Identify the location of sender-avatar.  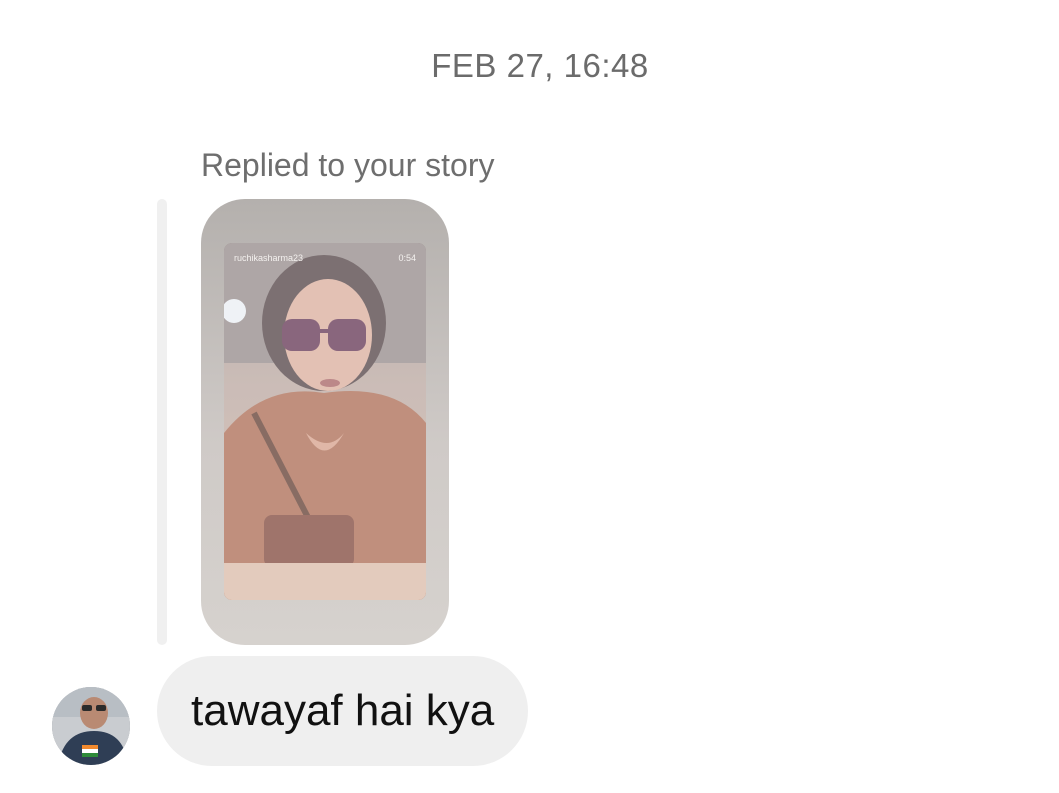
(91, 726).